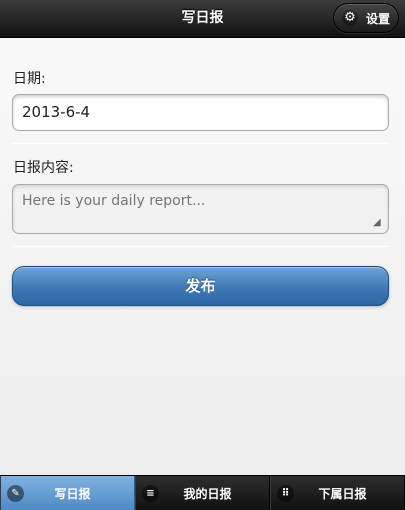 This screenshot has height=510, width=405. Describe the element at coordinates (15, 493) in the screenshot. I see `pencil-icon: ✎` at that location.